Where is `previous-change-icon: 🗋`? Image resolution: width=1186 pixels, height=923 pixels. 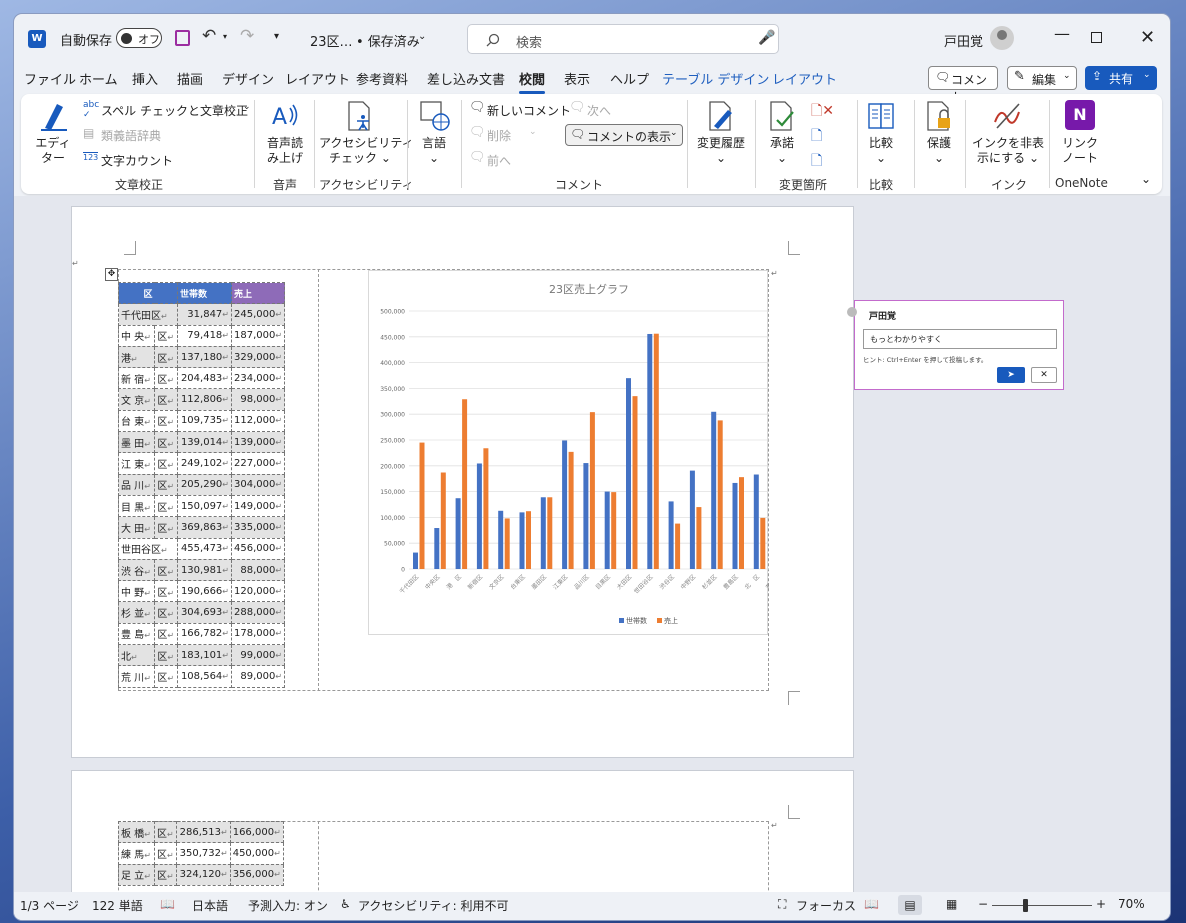
previous-change-icon: 🗋 is located at coordinates (816, 137).